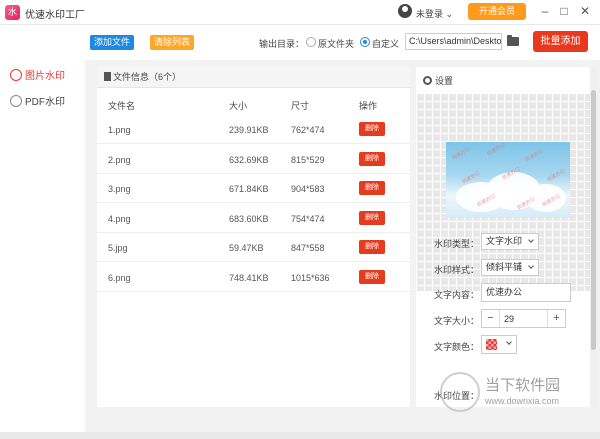 The image size is (600, 439). I want to click on site-watermark: 当下软件园 www.downxia.com, so click(515, 392).